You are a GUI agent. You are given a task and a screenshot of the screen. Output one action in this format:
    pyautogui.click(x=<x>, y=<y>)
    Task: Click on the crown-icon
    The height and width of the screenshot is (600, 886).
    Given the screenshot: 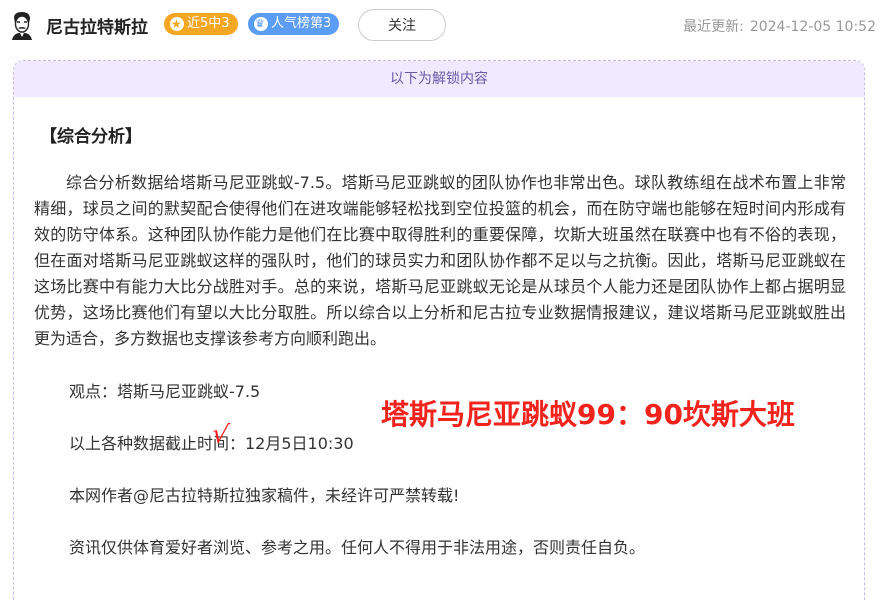 What is the action you would take?
    pyautogui.click(x=261, y=24)
    